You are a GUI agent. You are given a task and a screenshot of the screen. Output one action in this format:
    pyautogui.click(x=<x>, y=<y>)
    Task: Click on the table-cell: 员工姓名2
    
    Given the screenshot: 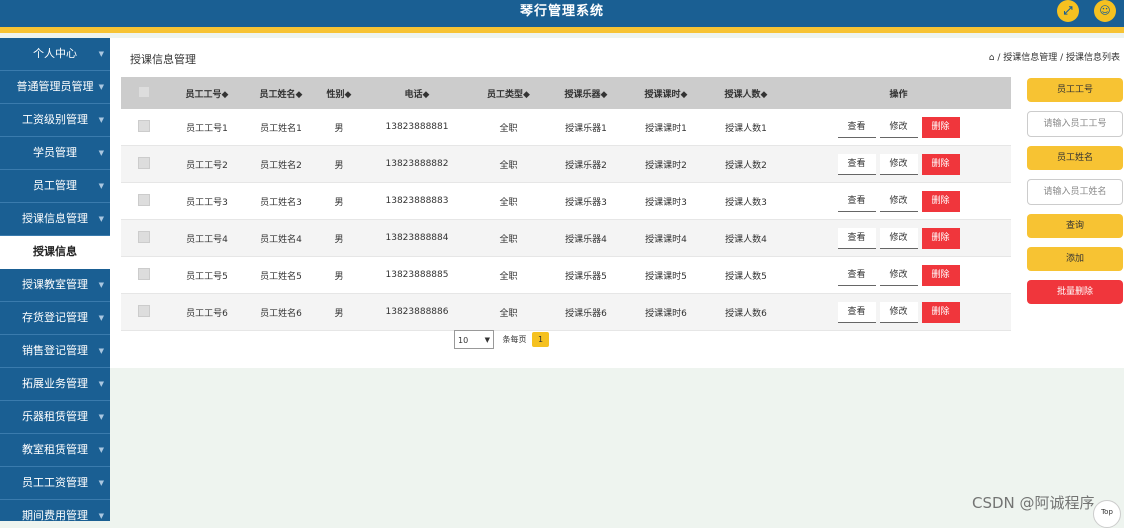 What is the action you would take?
    pyautogui.click(x=281, y=164)
    